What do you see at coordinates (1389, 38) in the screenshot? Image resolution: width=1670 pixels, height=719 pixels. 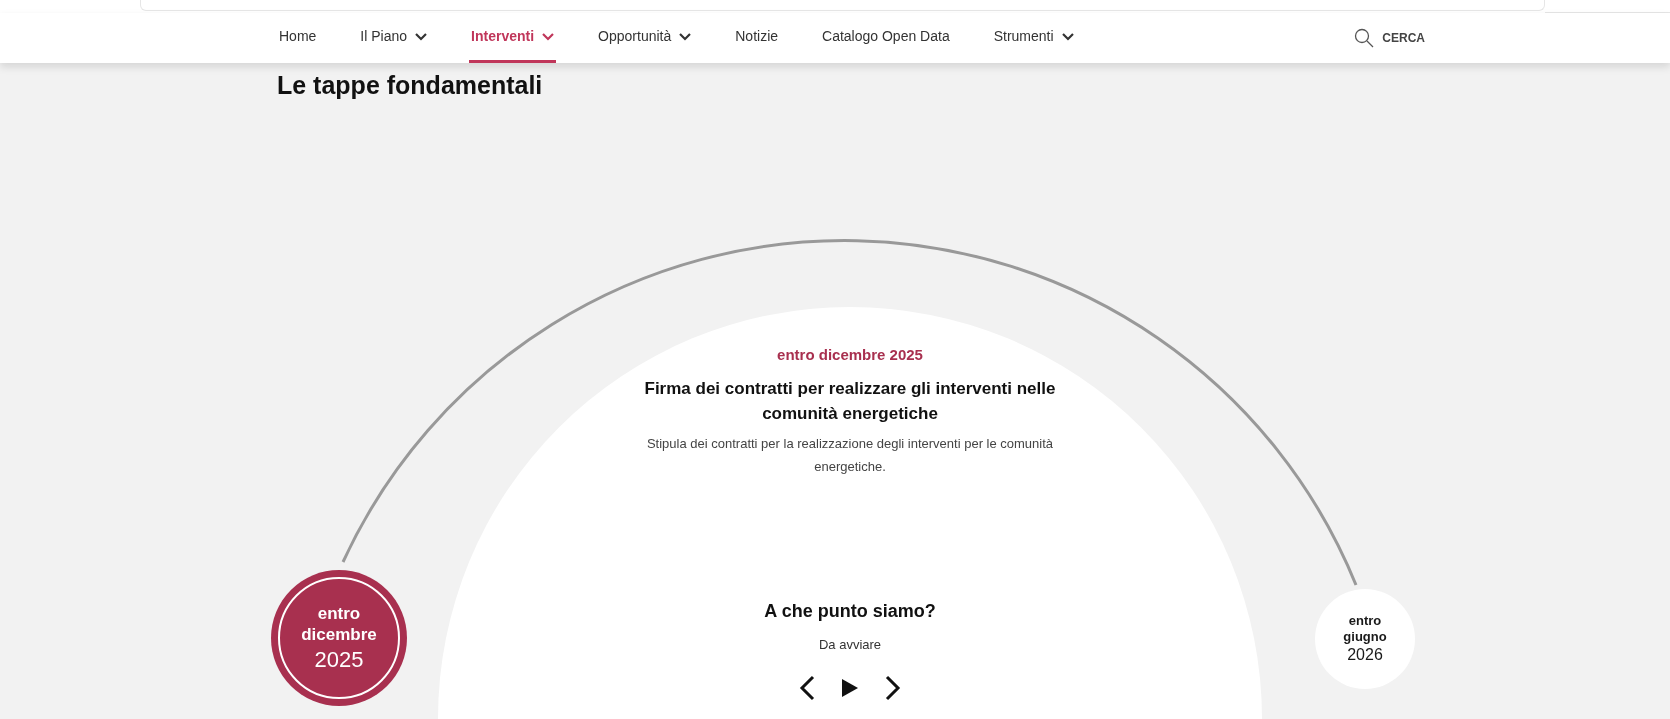 I see `search-button: CERCA` at bounding box center [1389, 38].